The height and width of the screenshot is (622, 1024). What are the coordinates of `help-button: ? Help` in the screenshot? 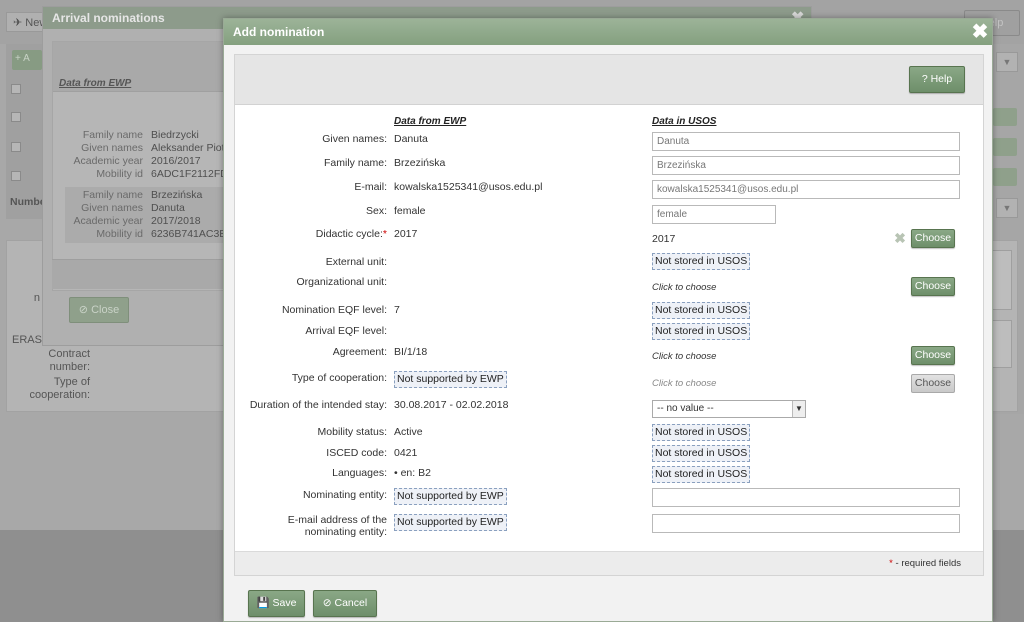 It's located at (937, 79).